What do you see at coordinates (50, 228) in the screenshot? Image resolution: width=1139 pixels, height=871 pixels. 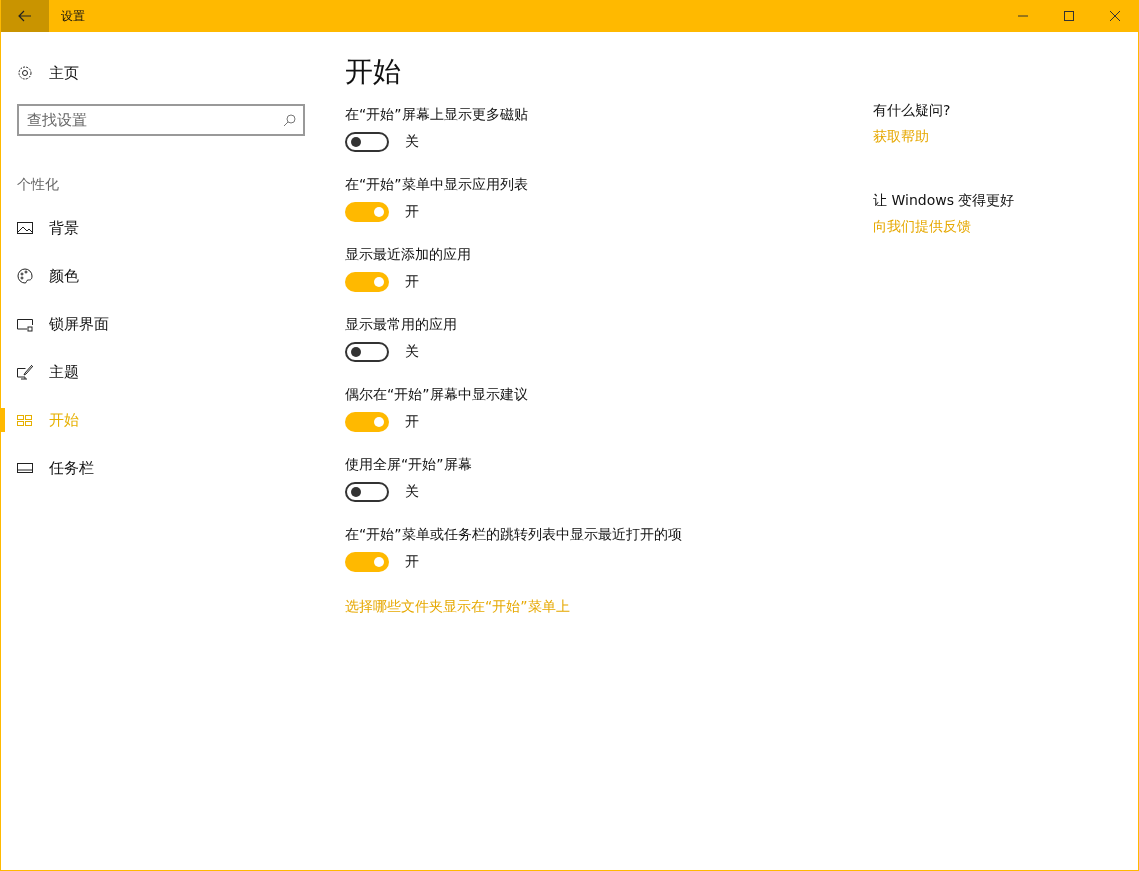 I see `nav-item: 背景` at bounding box center [50, 228].